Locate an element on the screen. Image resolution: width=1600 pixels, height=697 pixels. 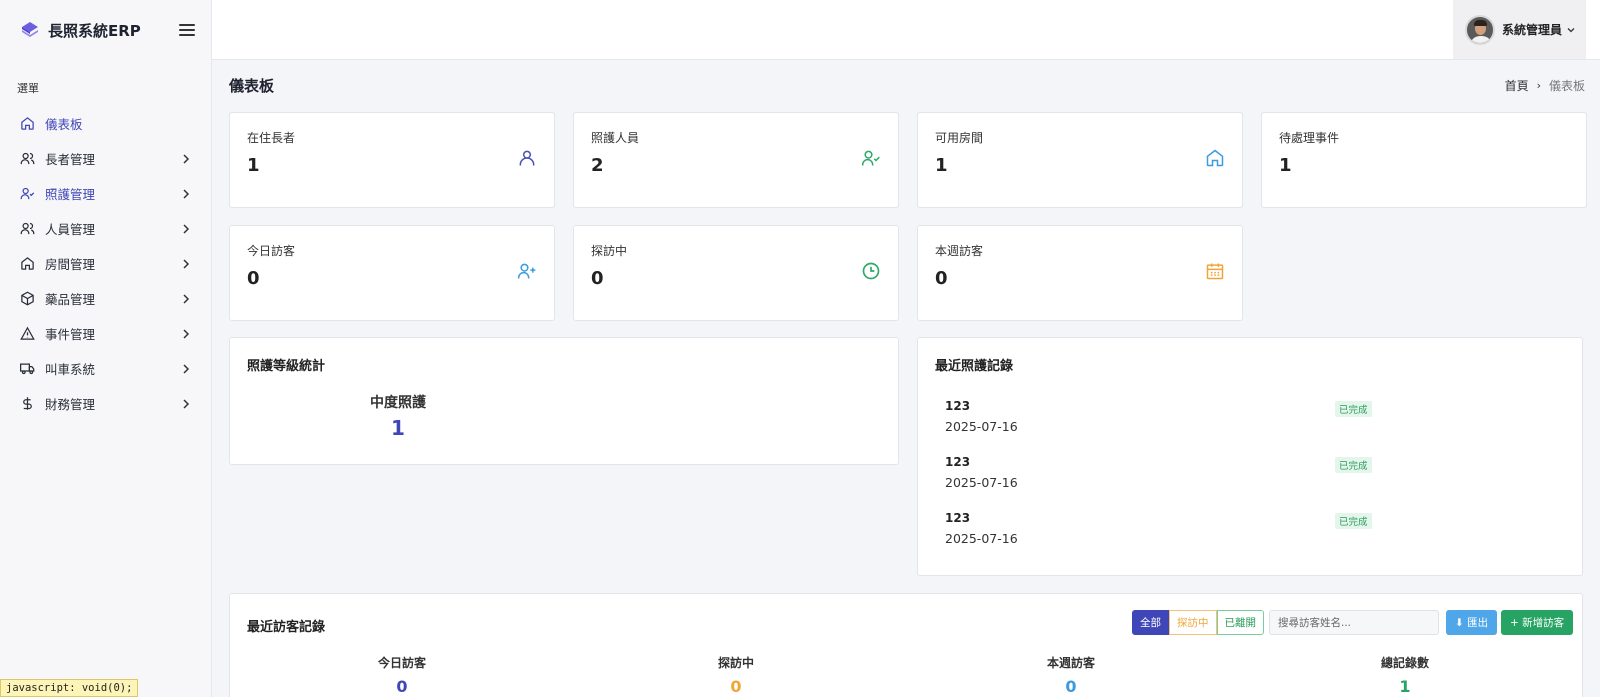
stat-card-today-visitors: 今日訪客 0 is located at coordinates (392, 273).